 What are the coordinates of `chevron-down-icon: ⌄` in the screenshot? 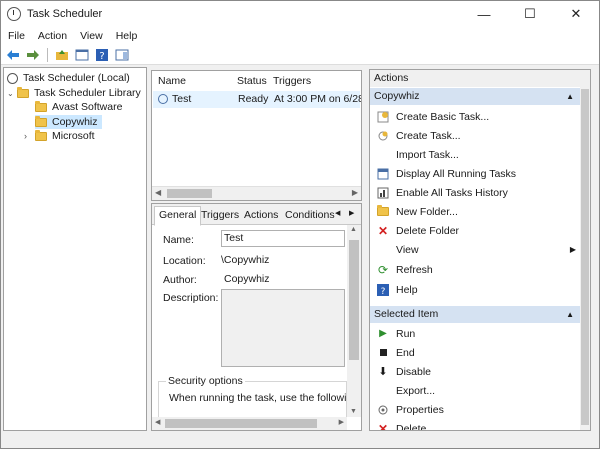 It's located at (12, 93).